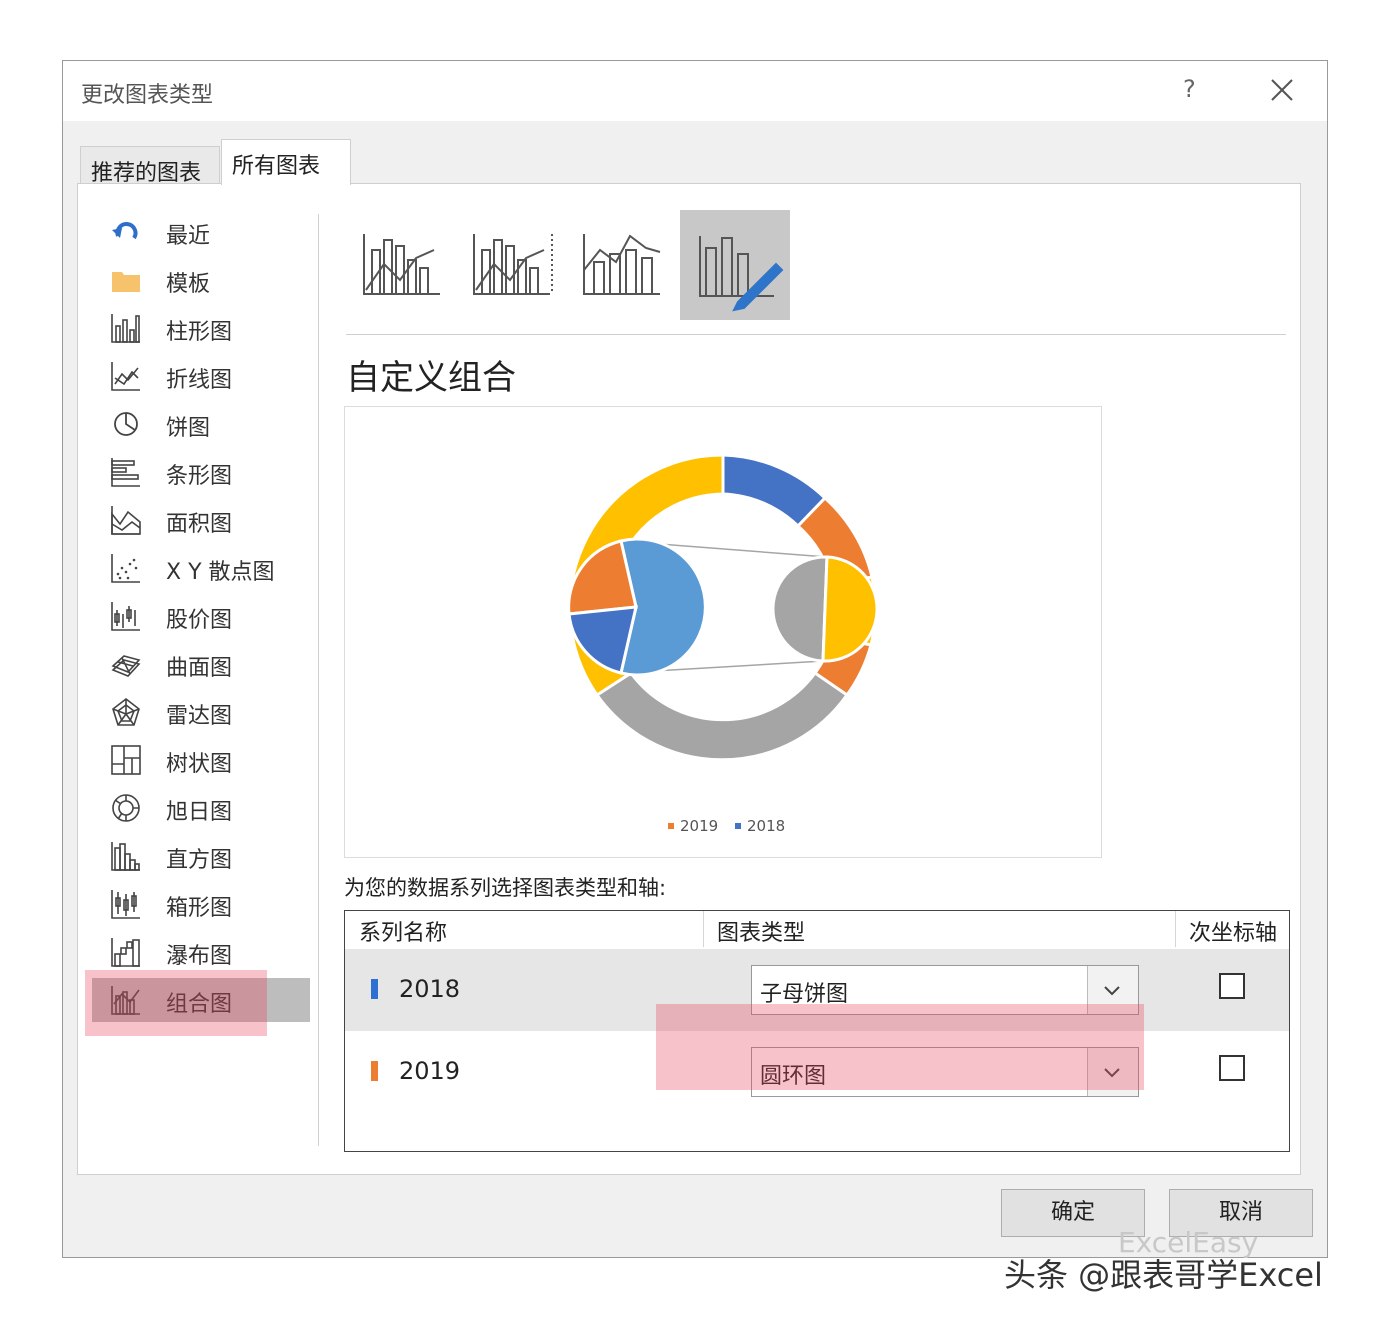  Describe the element at coordinates (318, 680) in the screenshot. I see `sidebar-divider` at that location.